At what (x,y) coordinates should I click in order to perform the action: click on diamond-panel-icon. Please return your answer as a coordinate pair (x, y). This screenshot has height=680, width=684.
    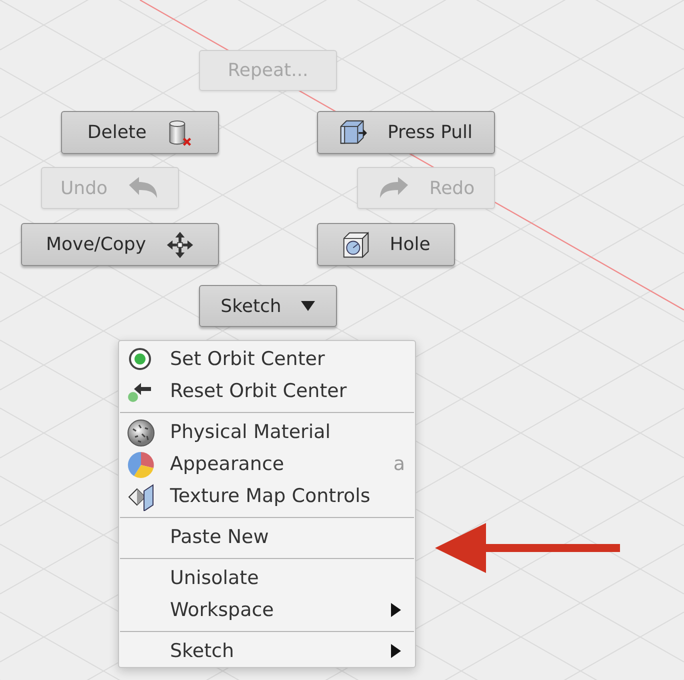
    Looking at the image, I should click on (141, 497).